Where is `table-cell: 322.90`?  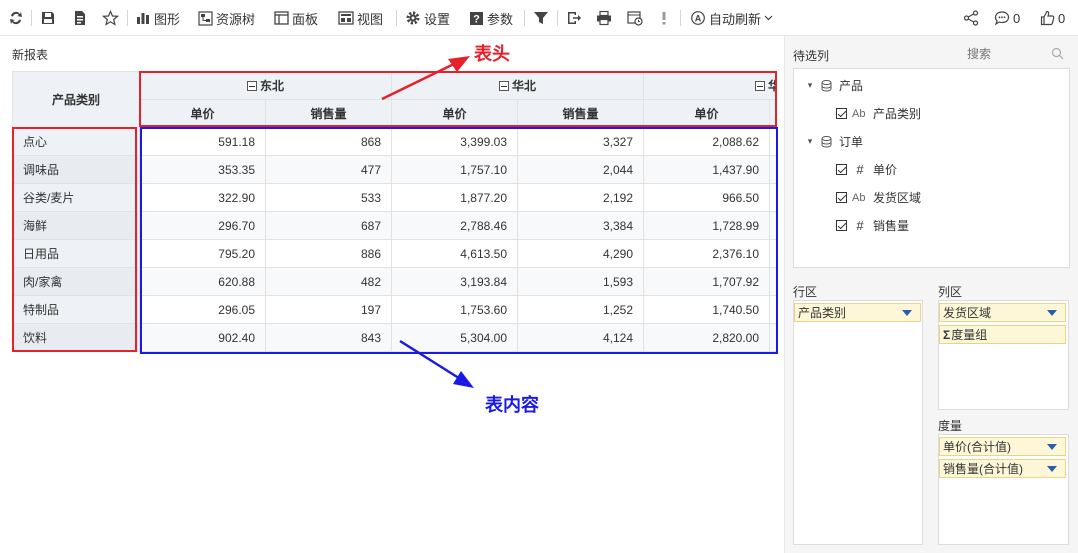 table-cell: 322.90 is located at coordinates (202, 197).